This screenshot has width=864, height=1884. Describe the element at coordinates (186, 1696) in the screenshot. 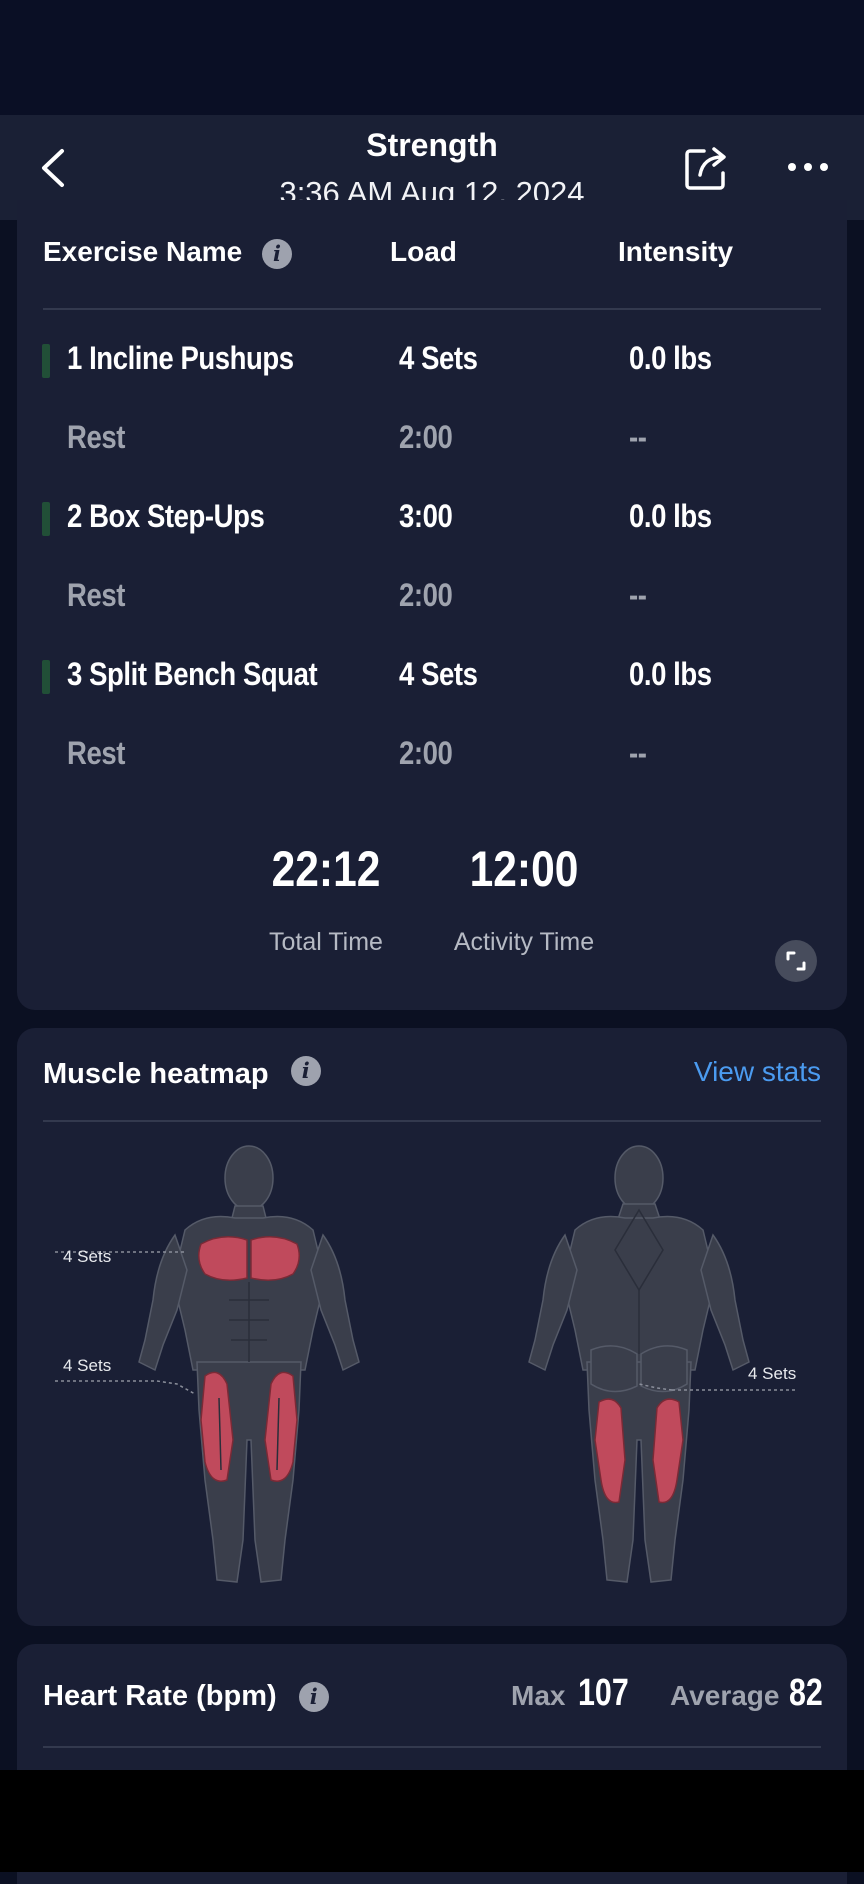

I see `heart-rate-title: Heart Rate (bpm) i` at that location.